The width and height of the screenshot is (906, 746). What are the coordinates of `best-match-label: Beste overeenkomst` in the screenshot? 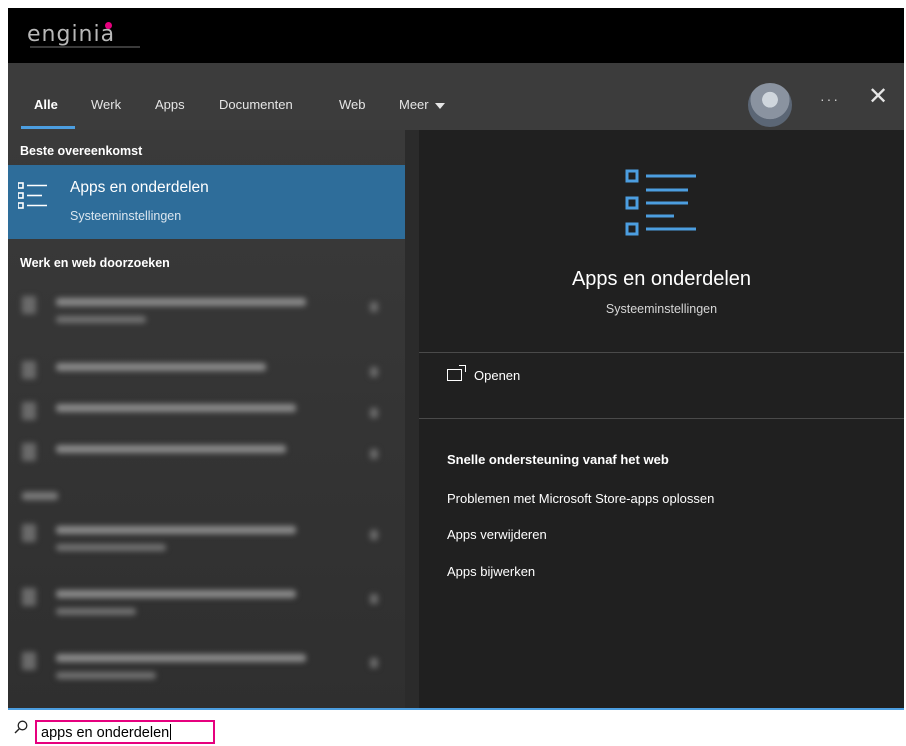 It's located at (81, 151).